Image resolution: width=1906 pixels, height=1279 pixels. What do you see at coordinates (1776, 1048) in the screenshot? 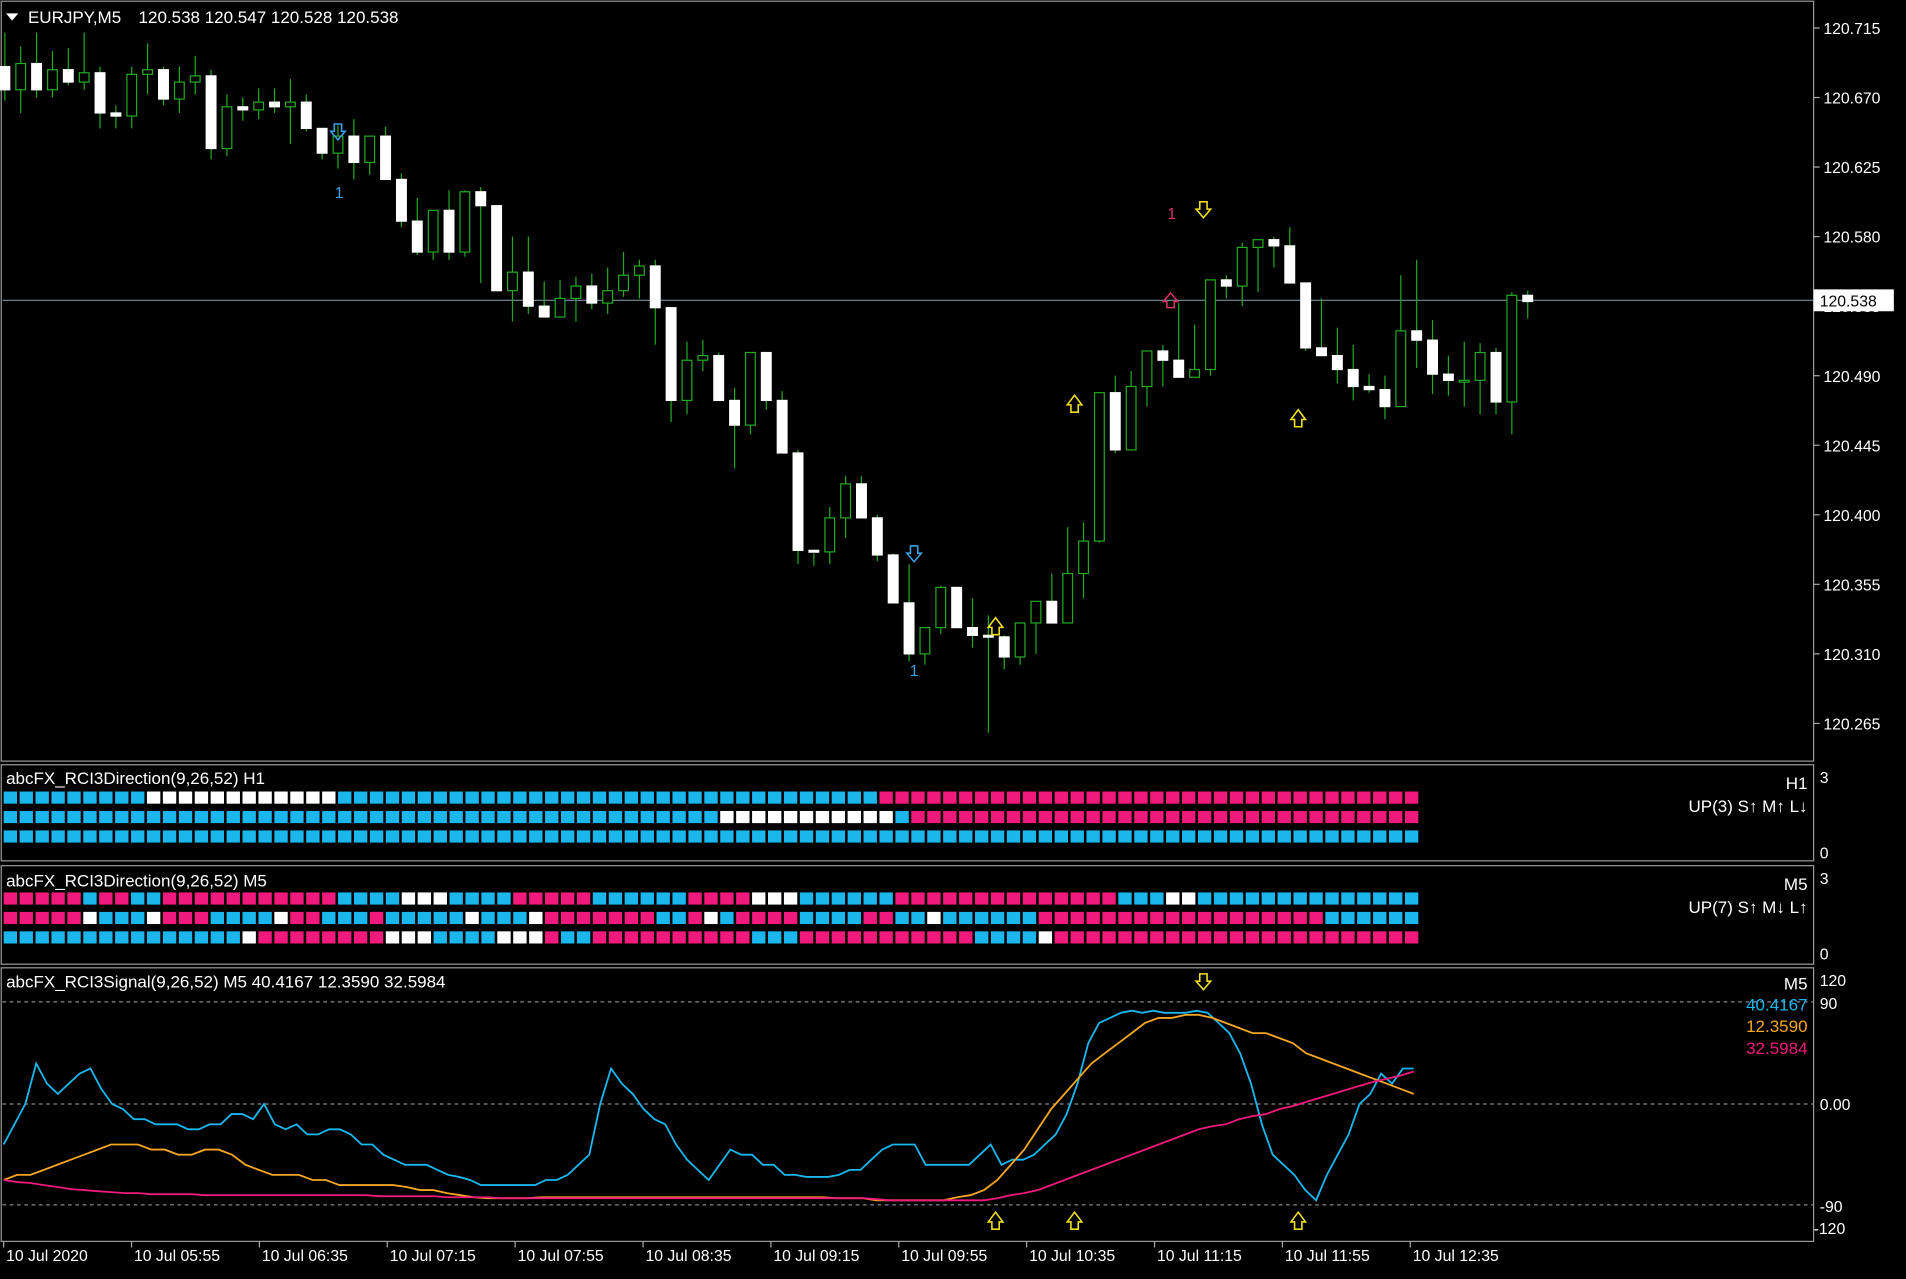
I see `rci-long-value: 32.5984` at bounding box center [1776, 1048].